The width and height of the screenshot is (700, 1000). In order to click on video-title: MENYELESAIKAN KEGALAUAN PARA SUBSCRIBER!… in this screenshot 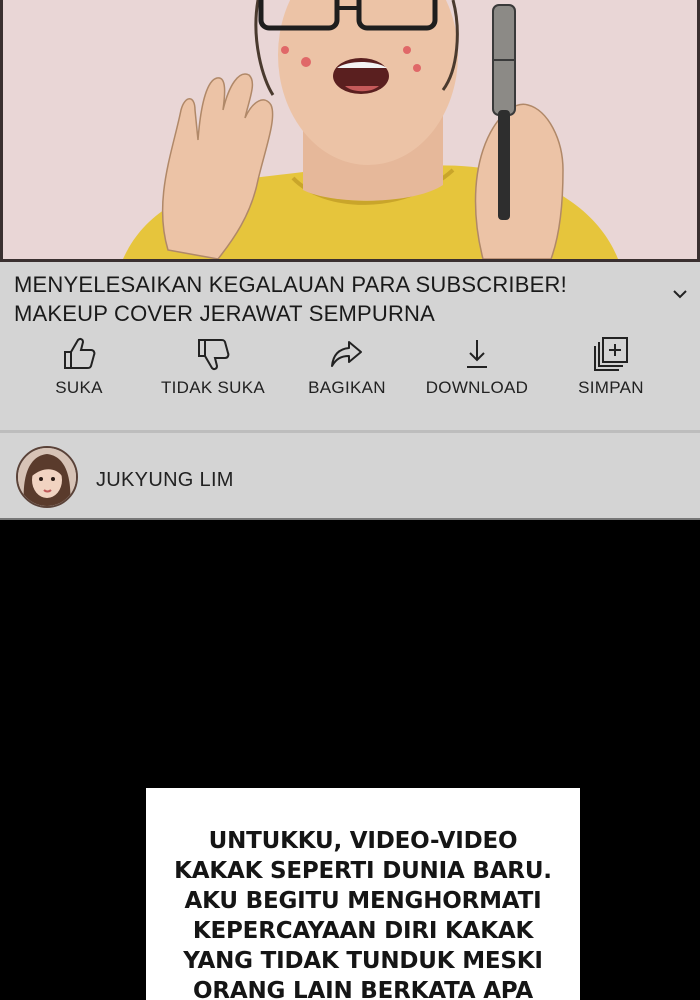, I will do `click(334, 299)`.